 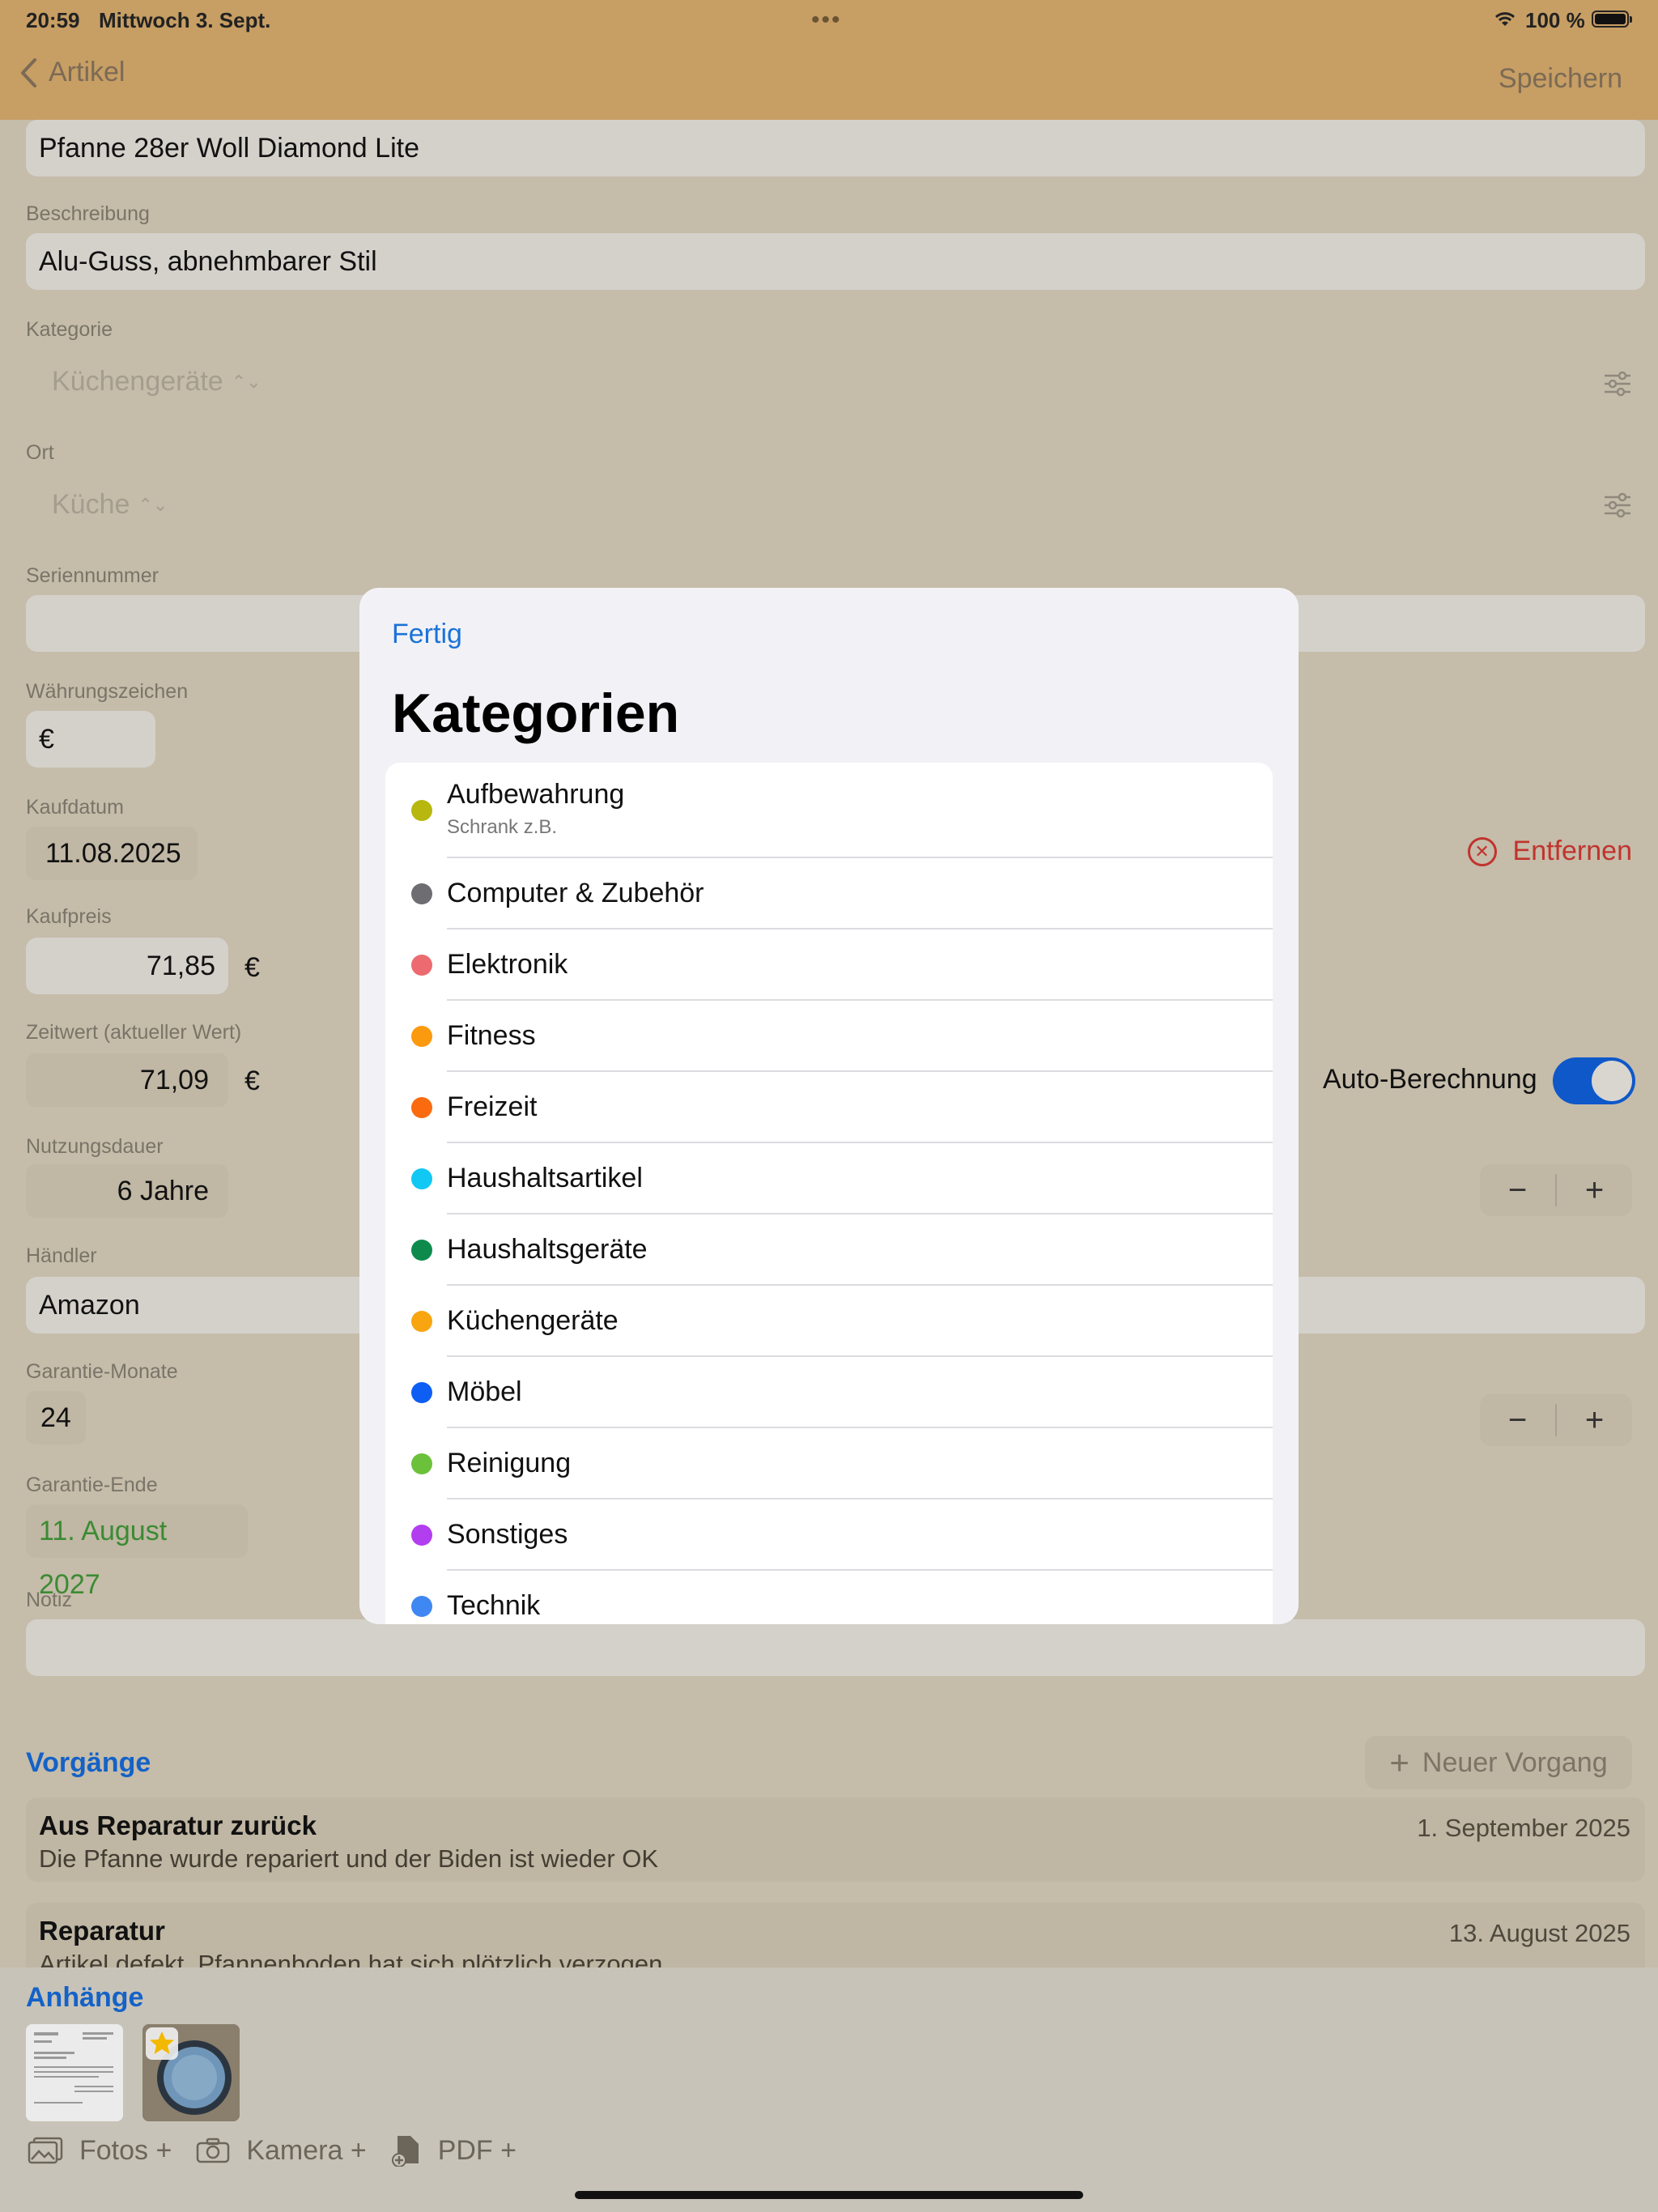 I want to click on description-label: Beschreibung, so click(x=88, y=213).